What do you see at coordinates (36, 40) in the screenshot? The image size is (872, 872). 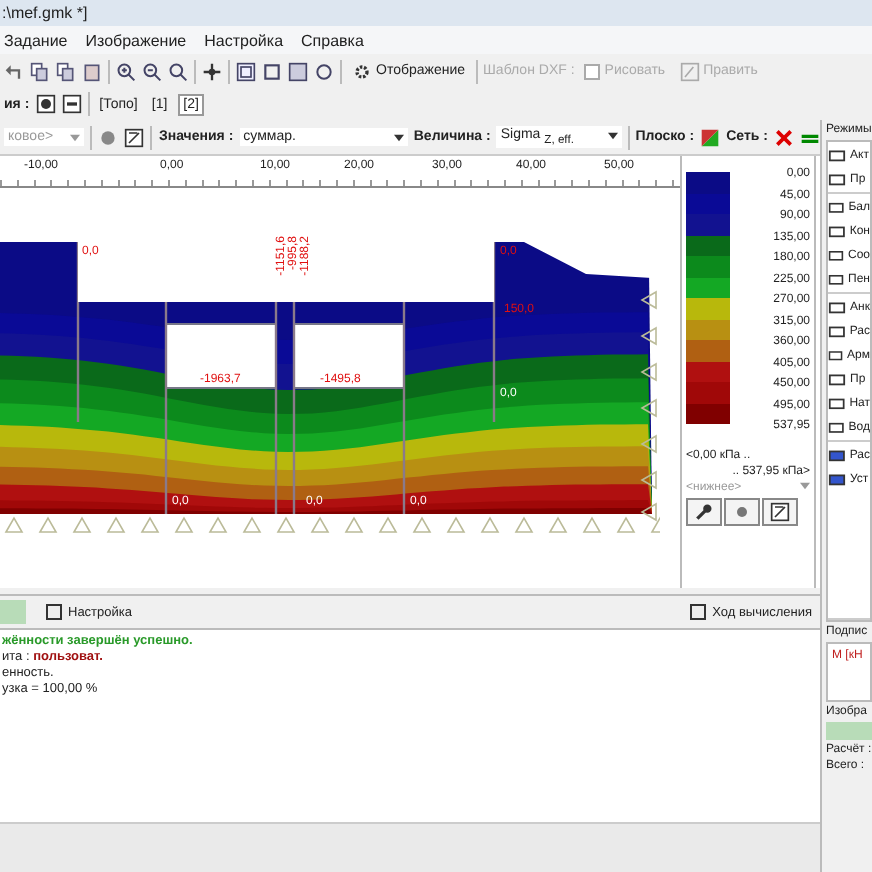 I see `menu-item: Задание` at bounding box center [36, 40].